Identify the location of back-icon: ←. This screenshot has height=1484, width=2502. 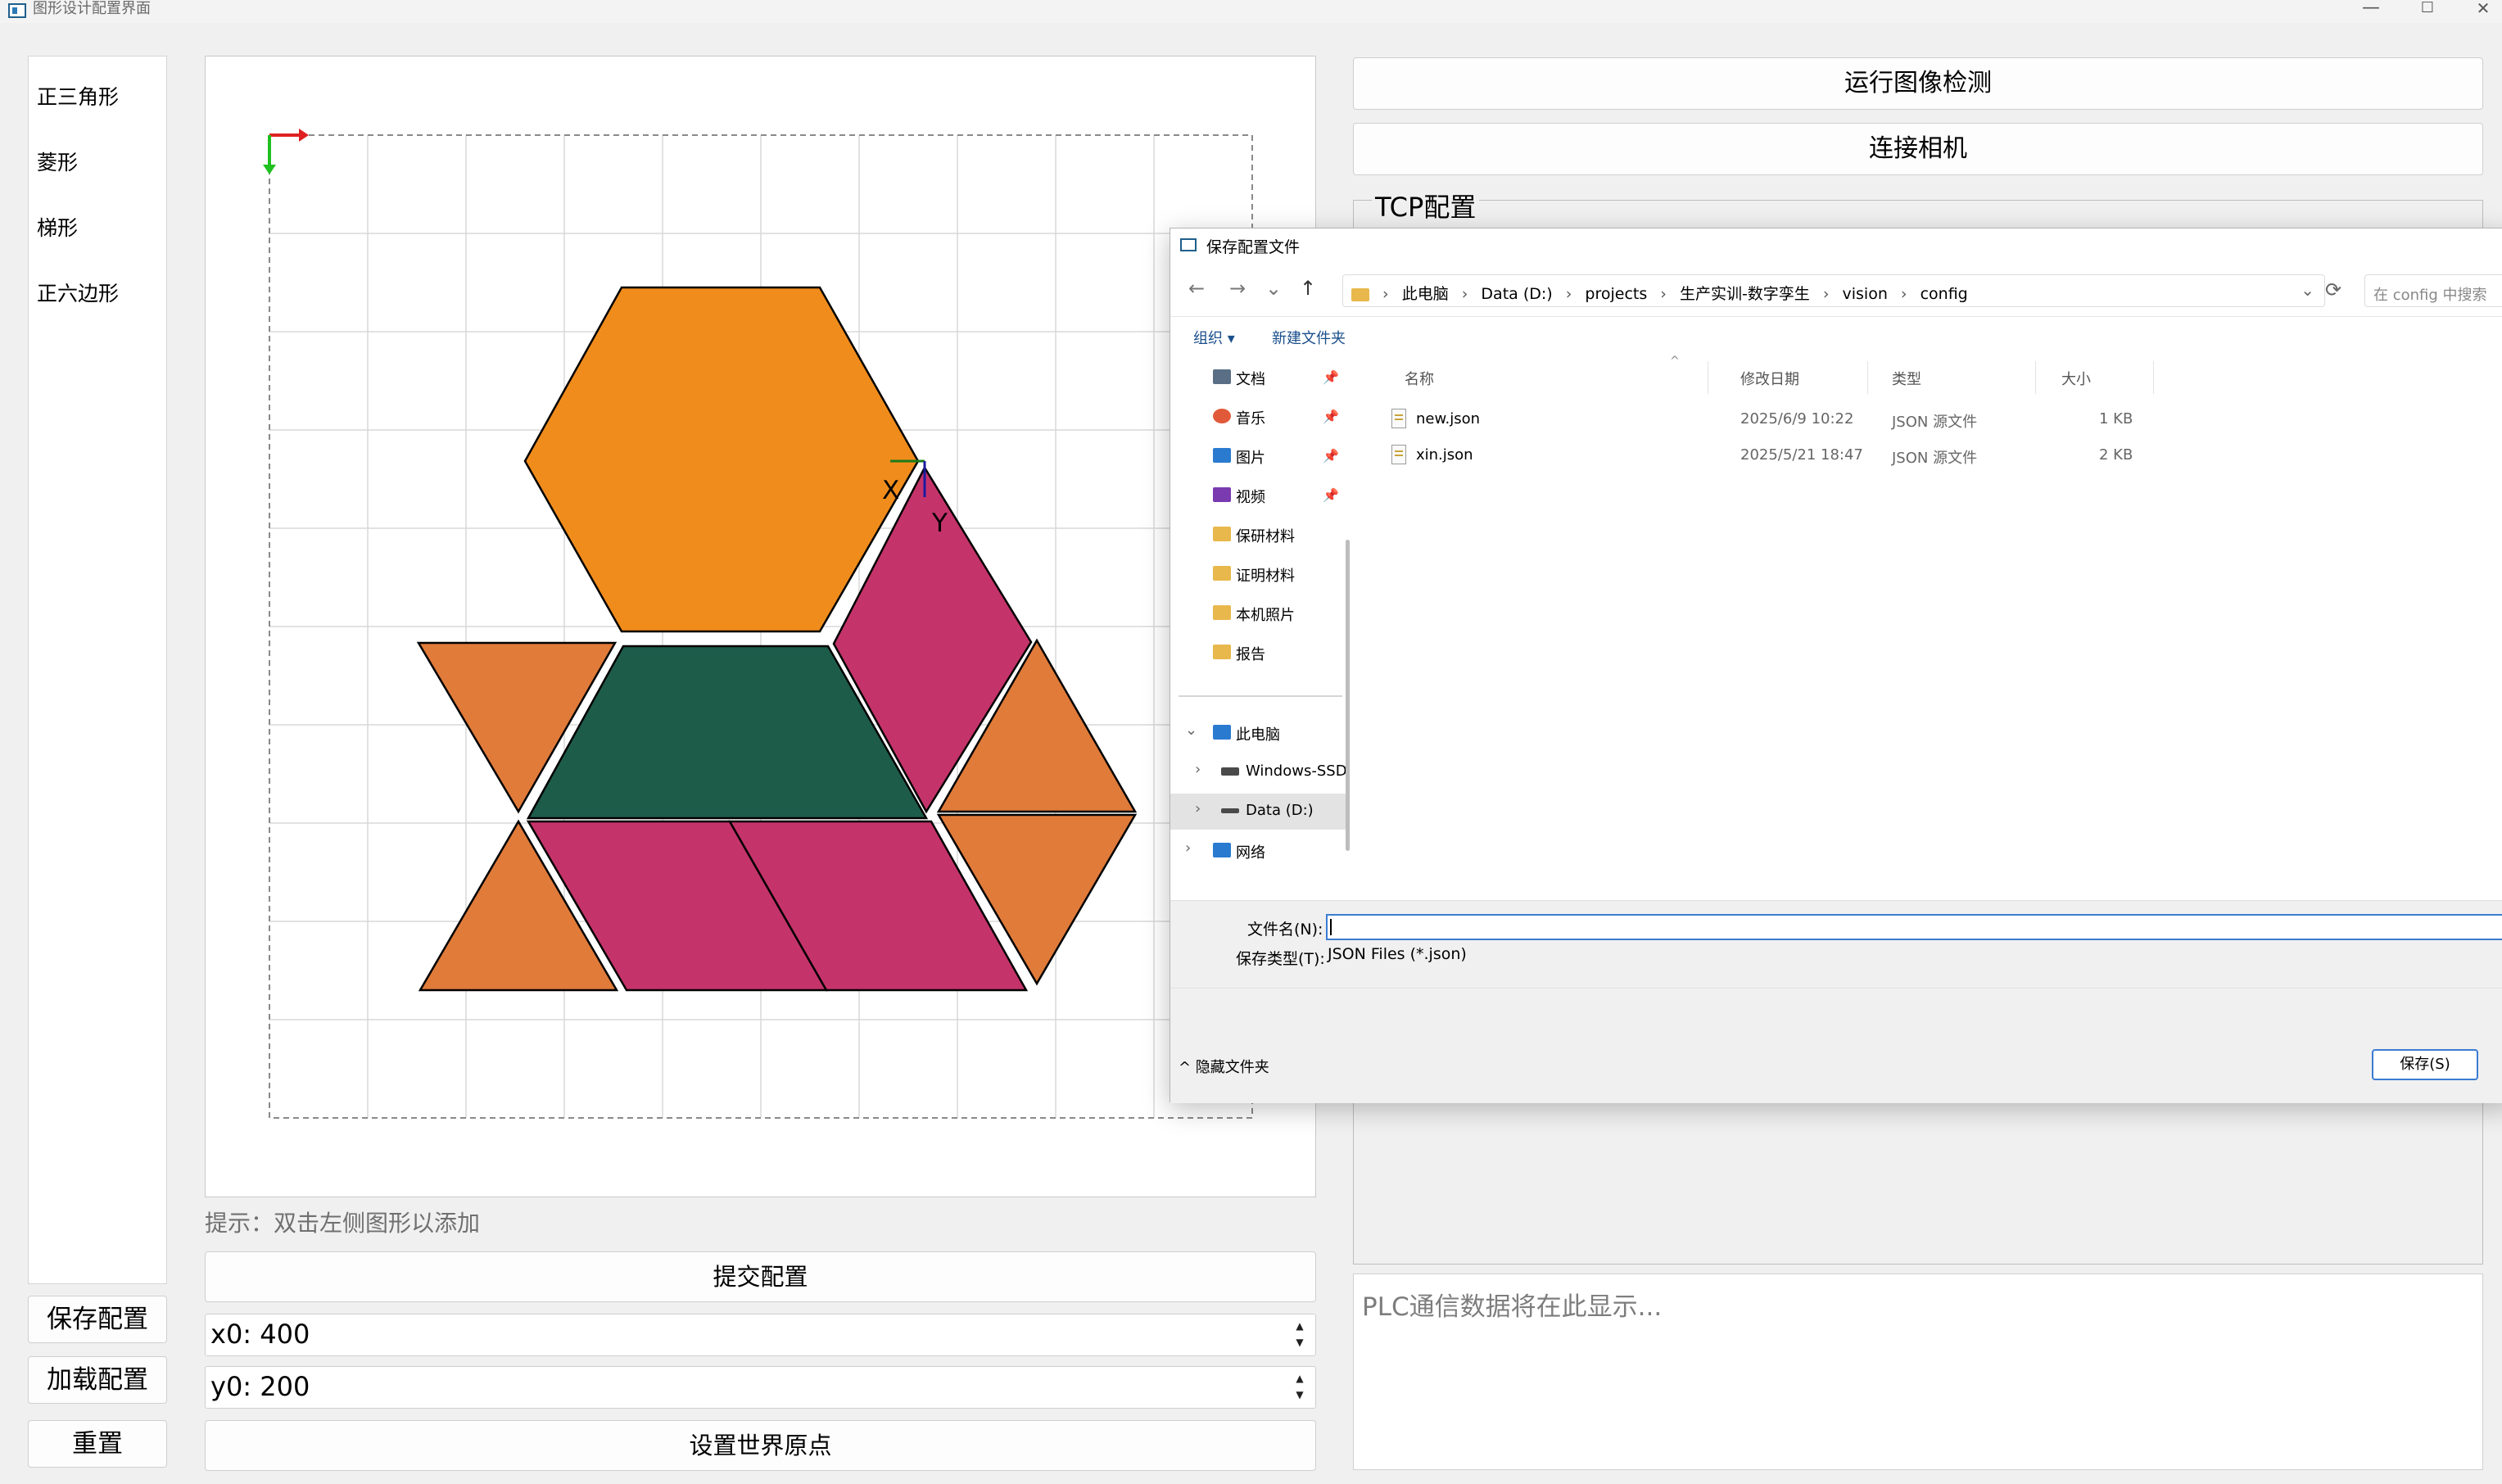
(1197, 289).